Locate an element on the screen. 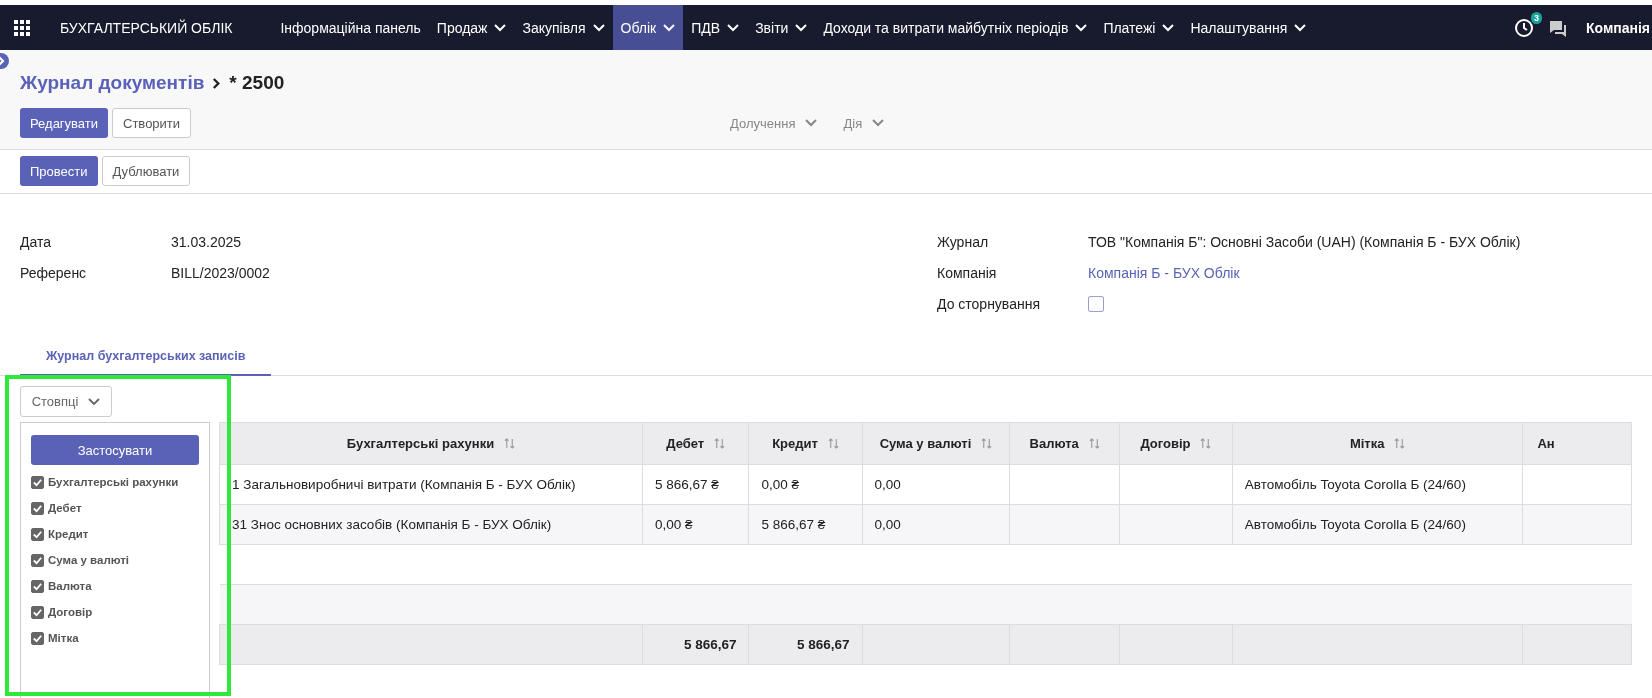  nav-menu-item: Продаж is located at coordinates (471, 27).